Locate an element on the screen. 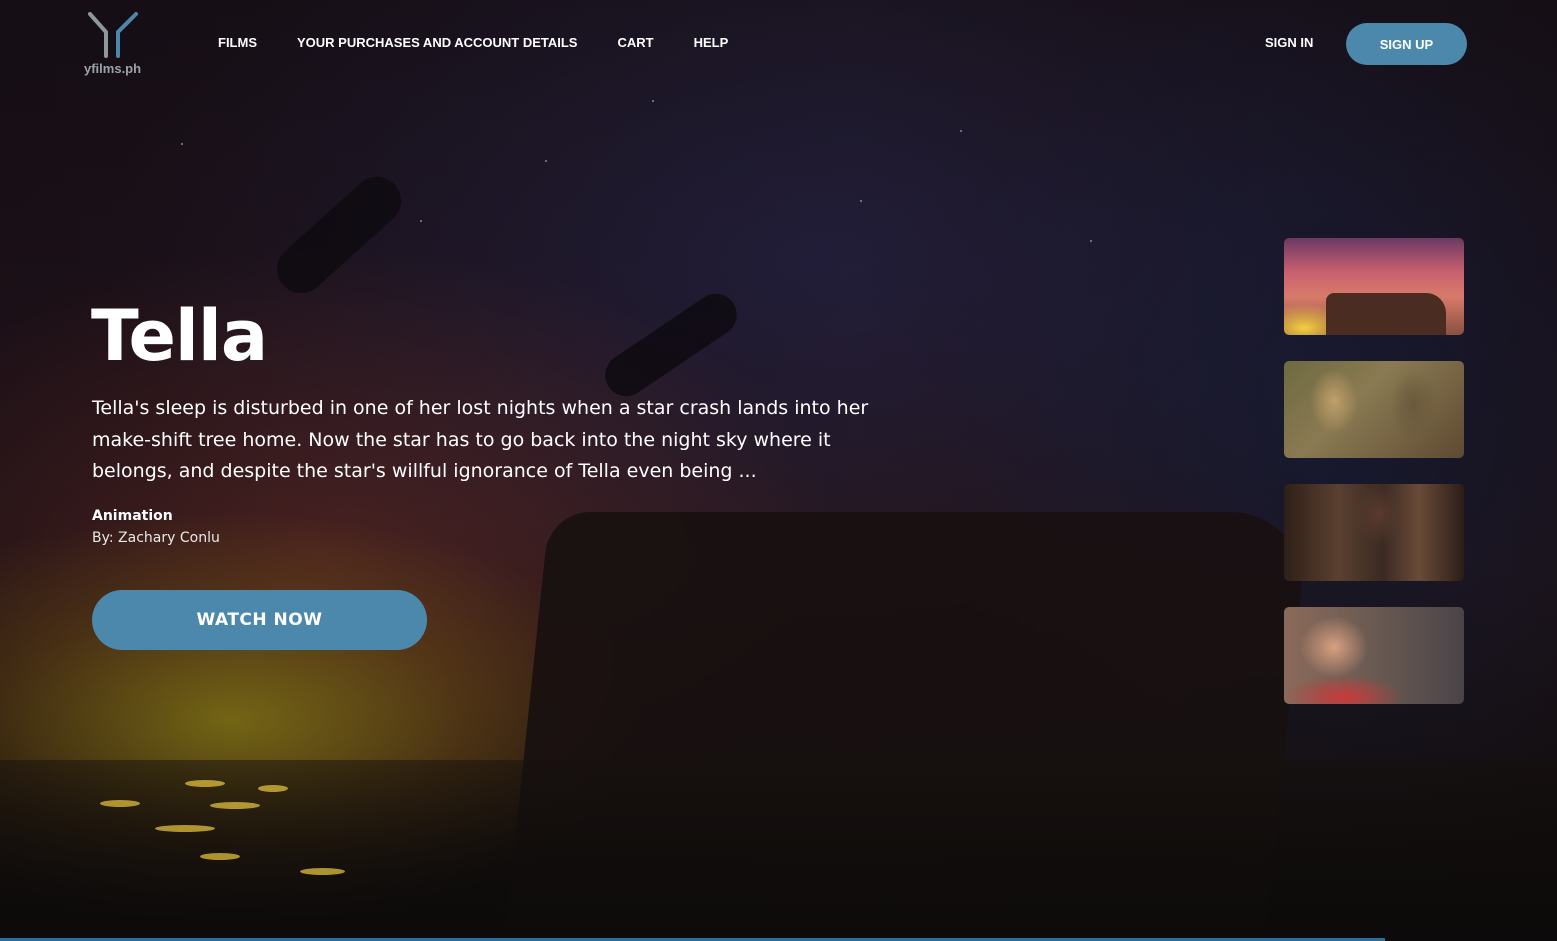 This screenshot has width=1557, height=941. site-logo: yfilms.ph is located at coordinates (114, 44).